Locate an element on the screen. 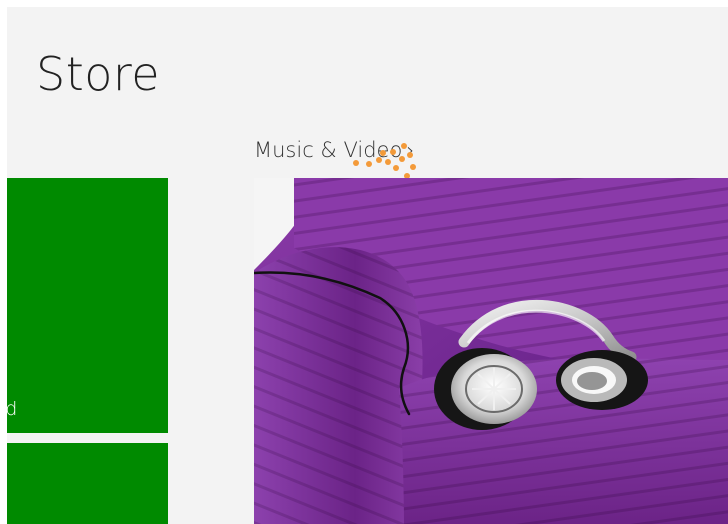  chevron-right-icon: › is located at coordinates (410, 150).